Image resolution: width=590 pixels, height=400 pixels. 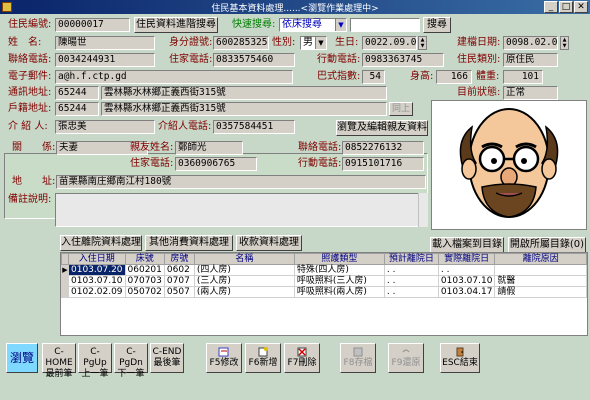 What do you see at coordinates (244, 292) in the screenshot?
I see `cell: (兩人房)` at bounding box center [244, 292].